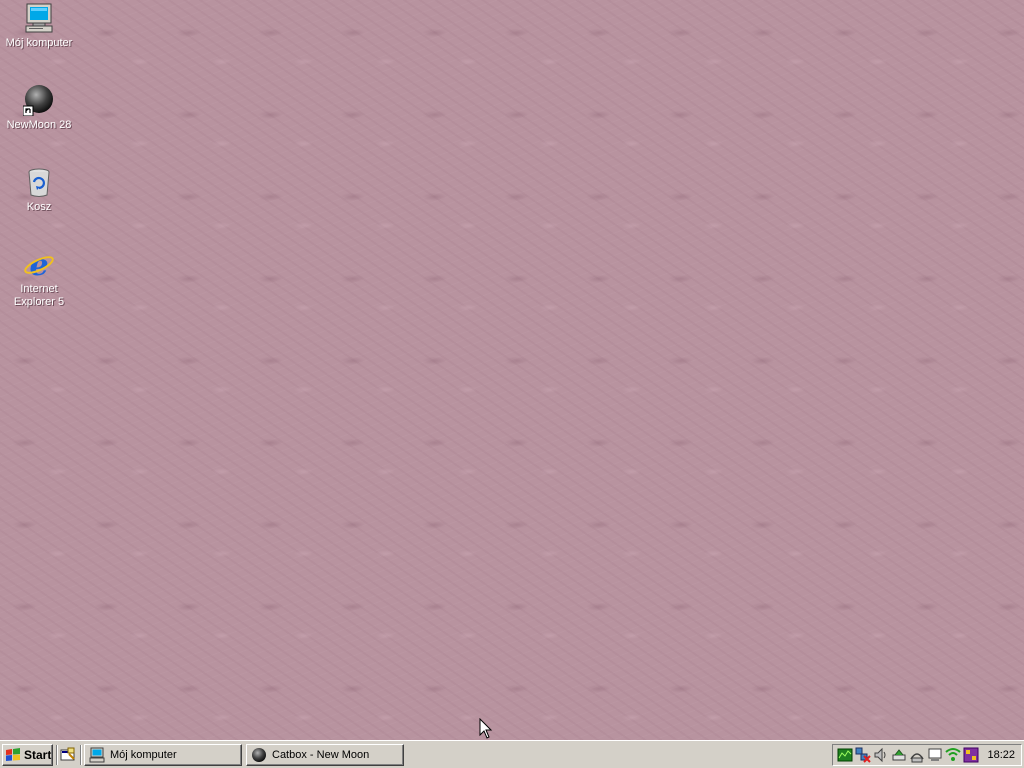 The width and height of the screenshot is (1024, 768). I want to click on start-button: Start, so click(27, 755).